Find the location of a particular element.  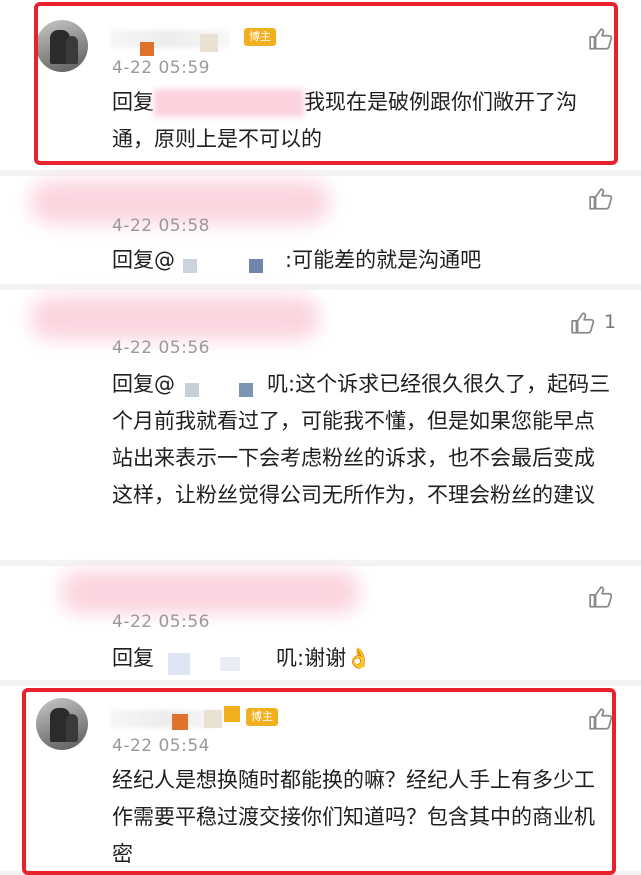

comment-text: 回复 我现在是破例跟你们敞开了沟通，原则上是不可以的 is located at coordinates (362, 121).